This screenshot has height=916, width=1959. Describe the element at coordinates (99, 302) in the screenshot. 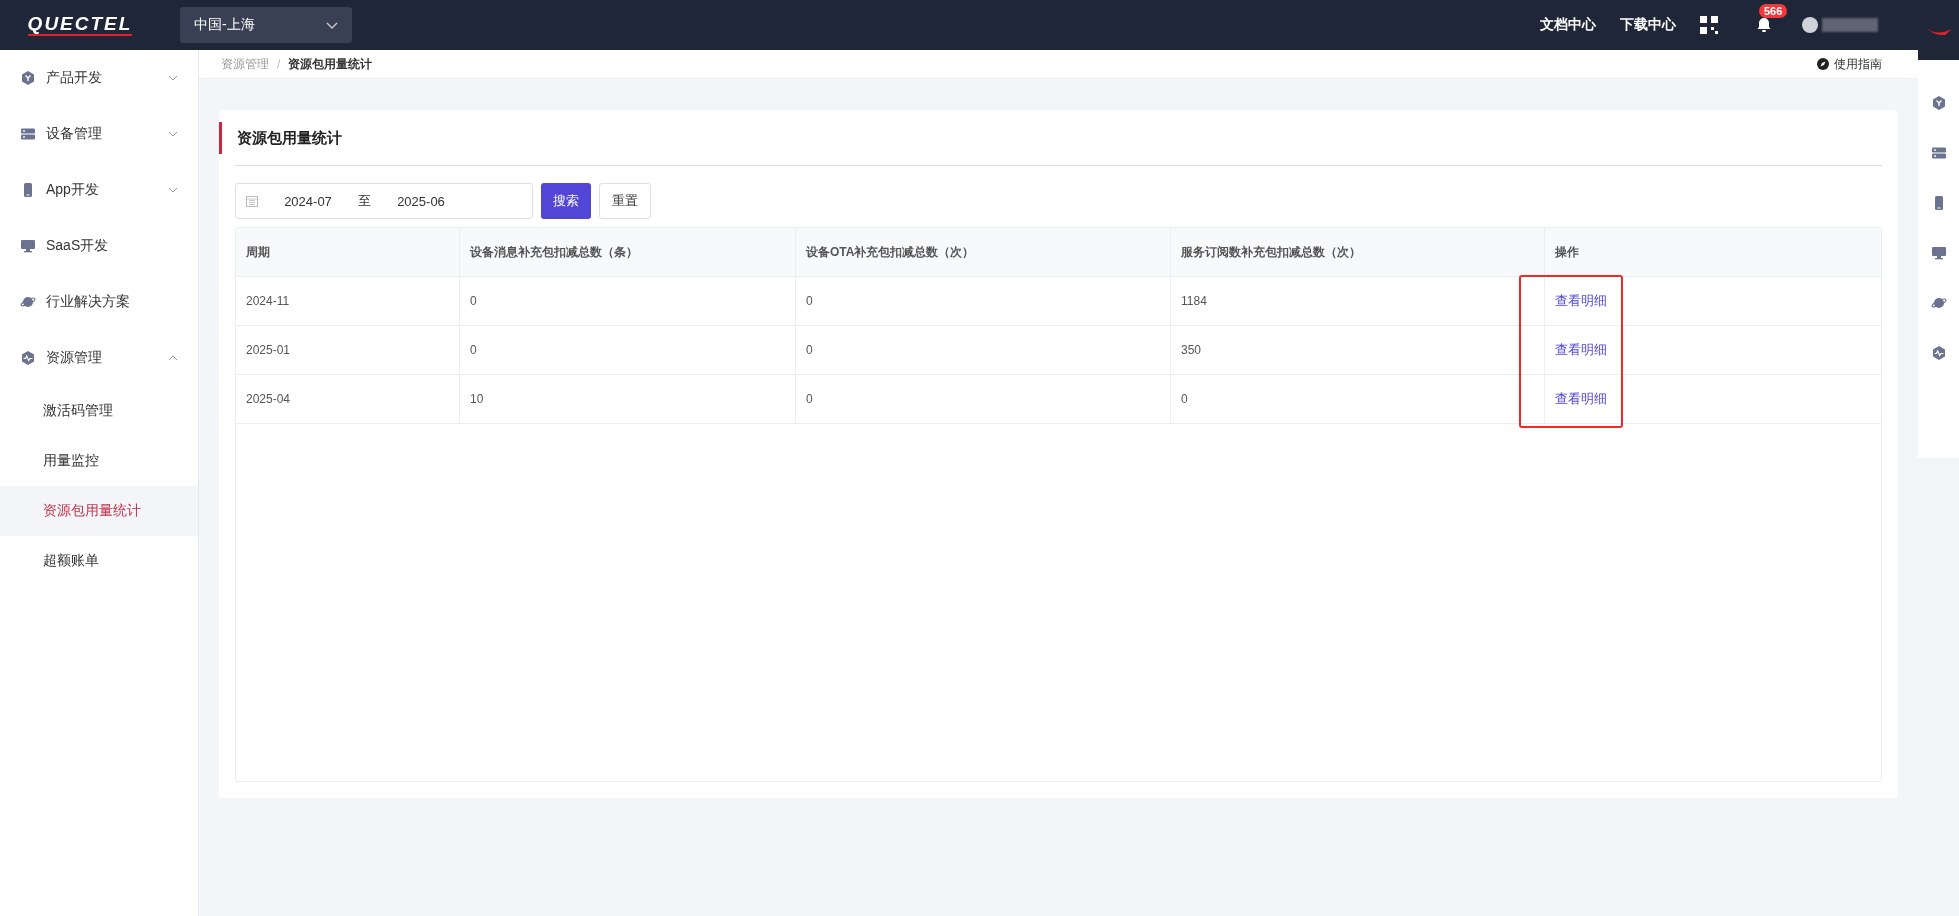

I see `sidebar-item: 行业解决方案` at that location.